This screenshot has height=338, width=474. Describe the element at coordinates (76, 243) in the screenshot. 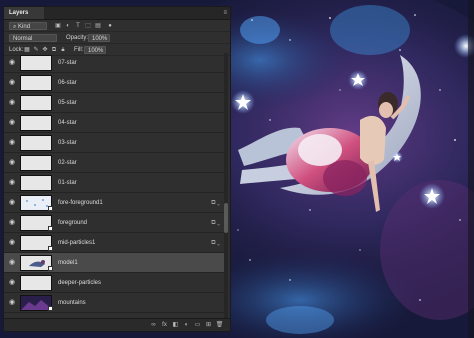

I see `layer-name: mid-particles1` at that location.